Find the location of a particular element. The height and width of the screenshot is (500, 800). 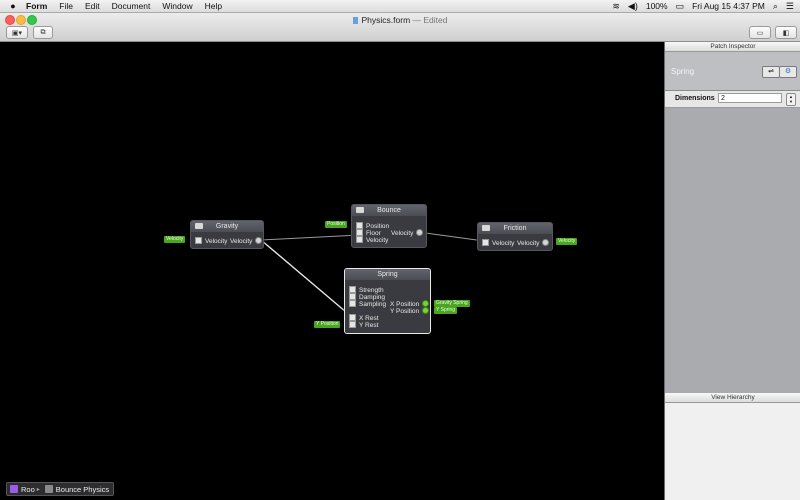

gravity-input-velocity: Velocity is located at coordinates (211, 241).